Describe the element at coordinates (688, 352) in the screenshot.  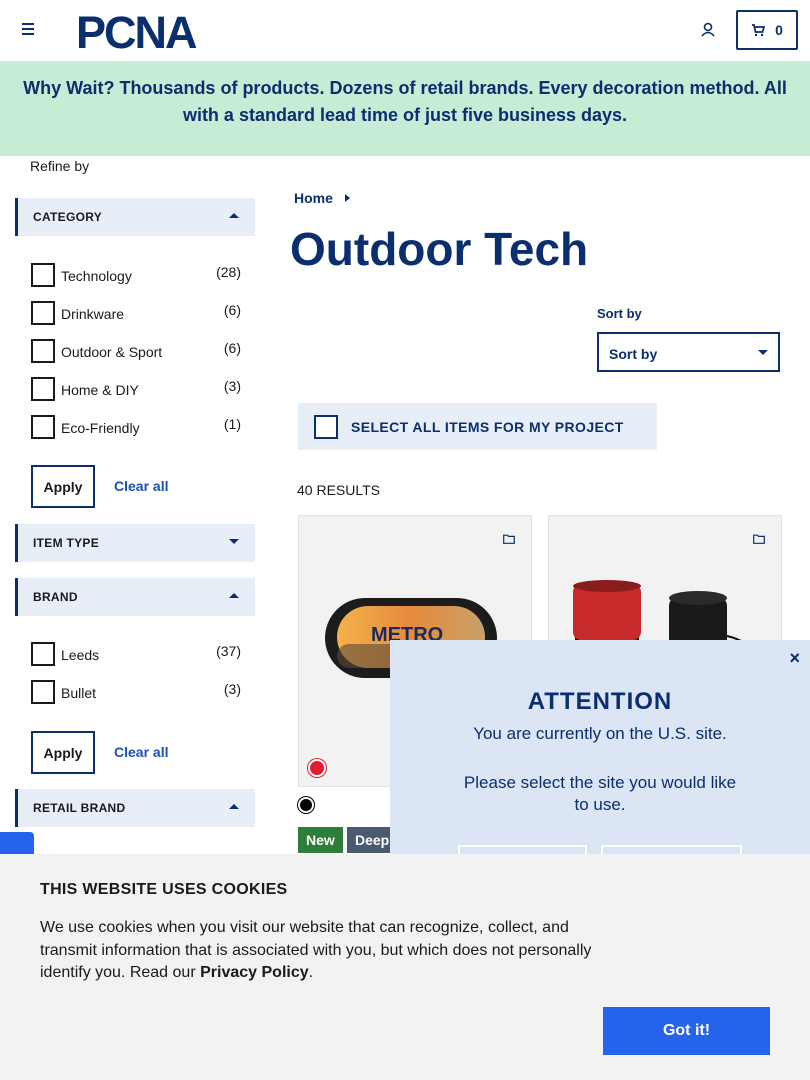
I see `sort-select: Sort by` at that location.